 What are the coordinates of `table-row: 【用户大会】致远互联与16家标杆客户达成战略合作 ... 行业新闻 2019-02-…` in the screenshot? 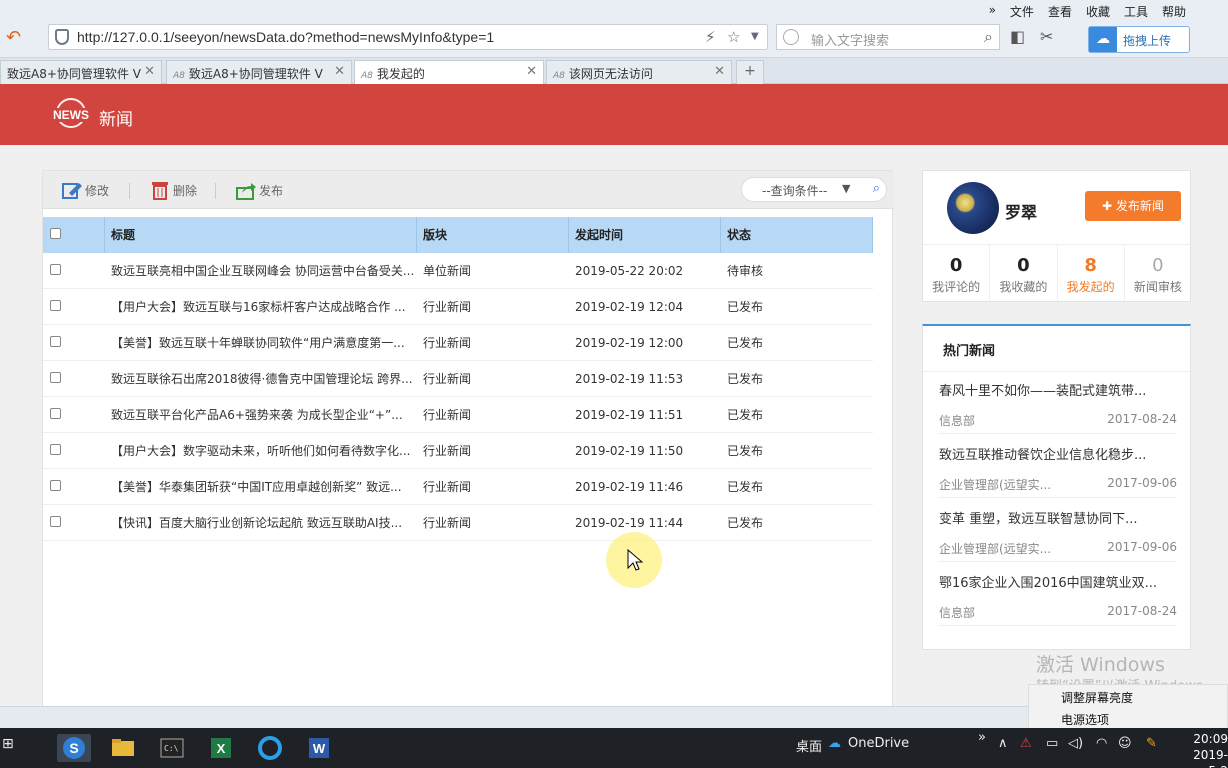 It's located at (458, 307).